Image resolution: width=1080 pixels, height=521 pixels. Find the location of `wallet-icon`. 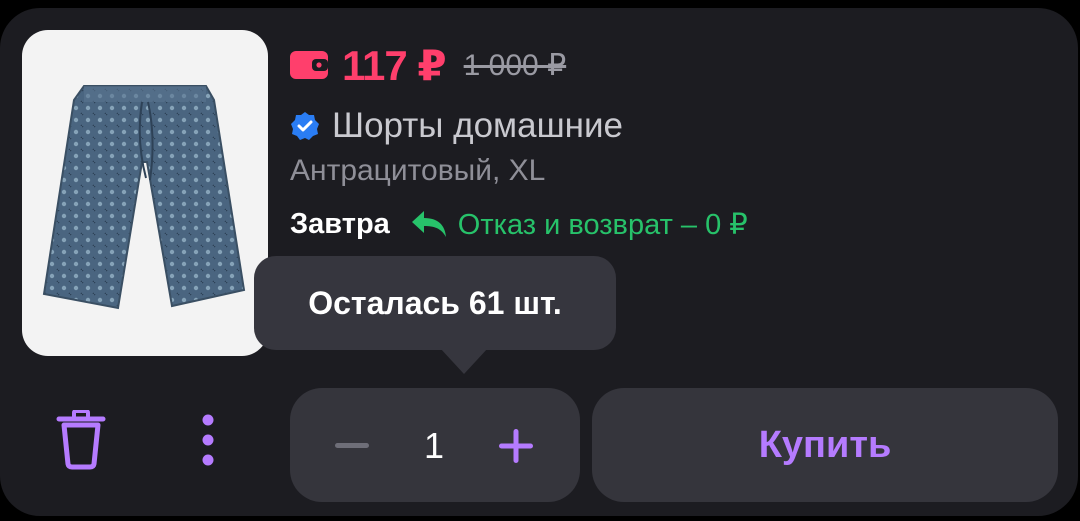

wallet-icon is located at coordinates (309, 65).